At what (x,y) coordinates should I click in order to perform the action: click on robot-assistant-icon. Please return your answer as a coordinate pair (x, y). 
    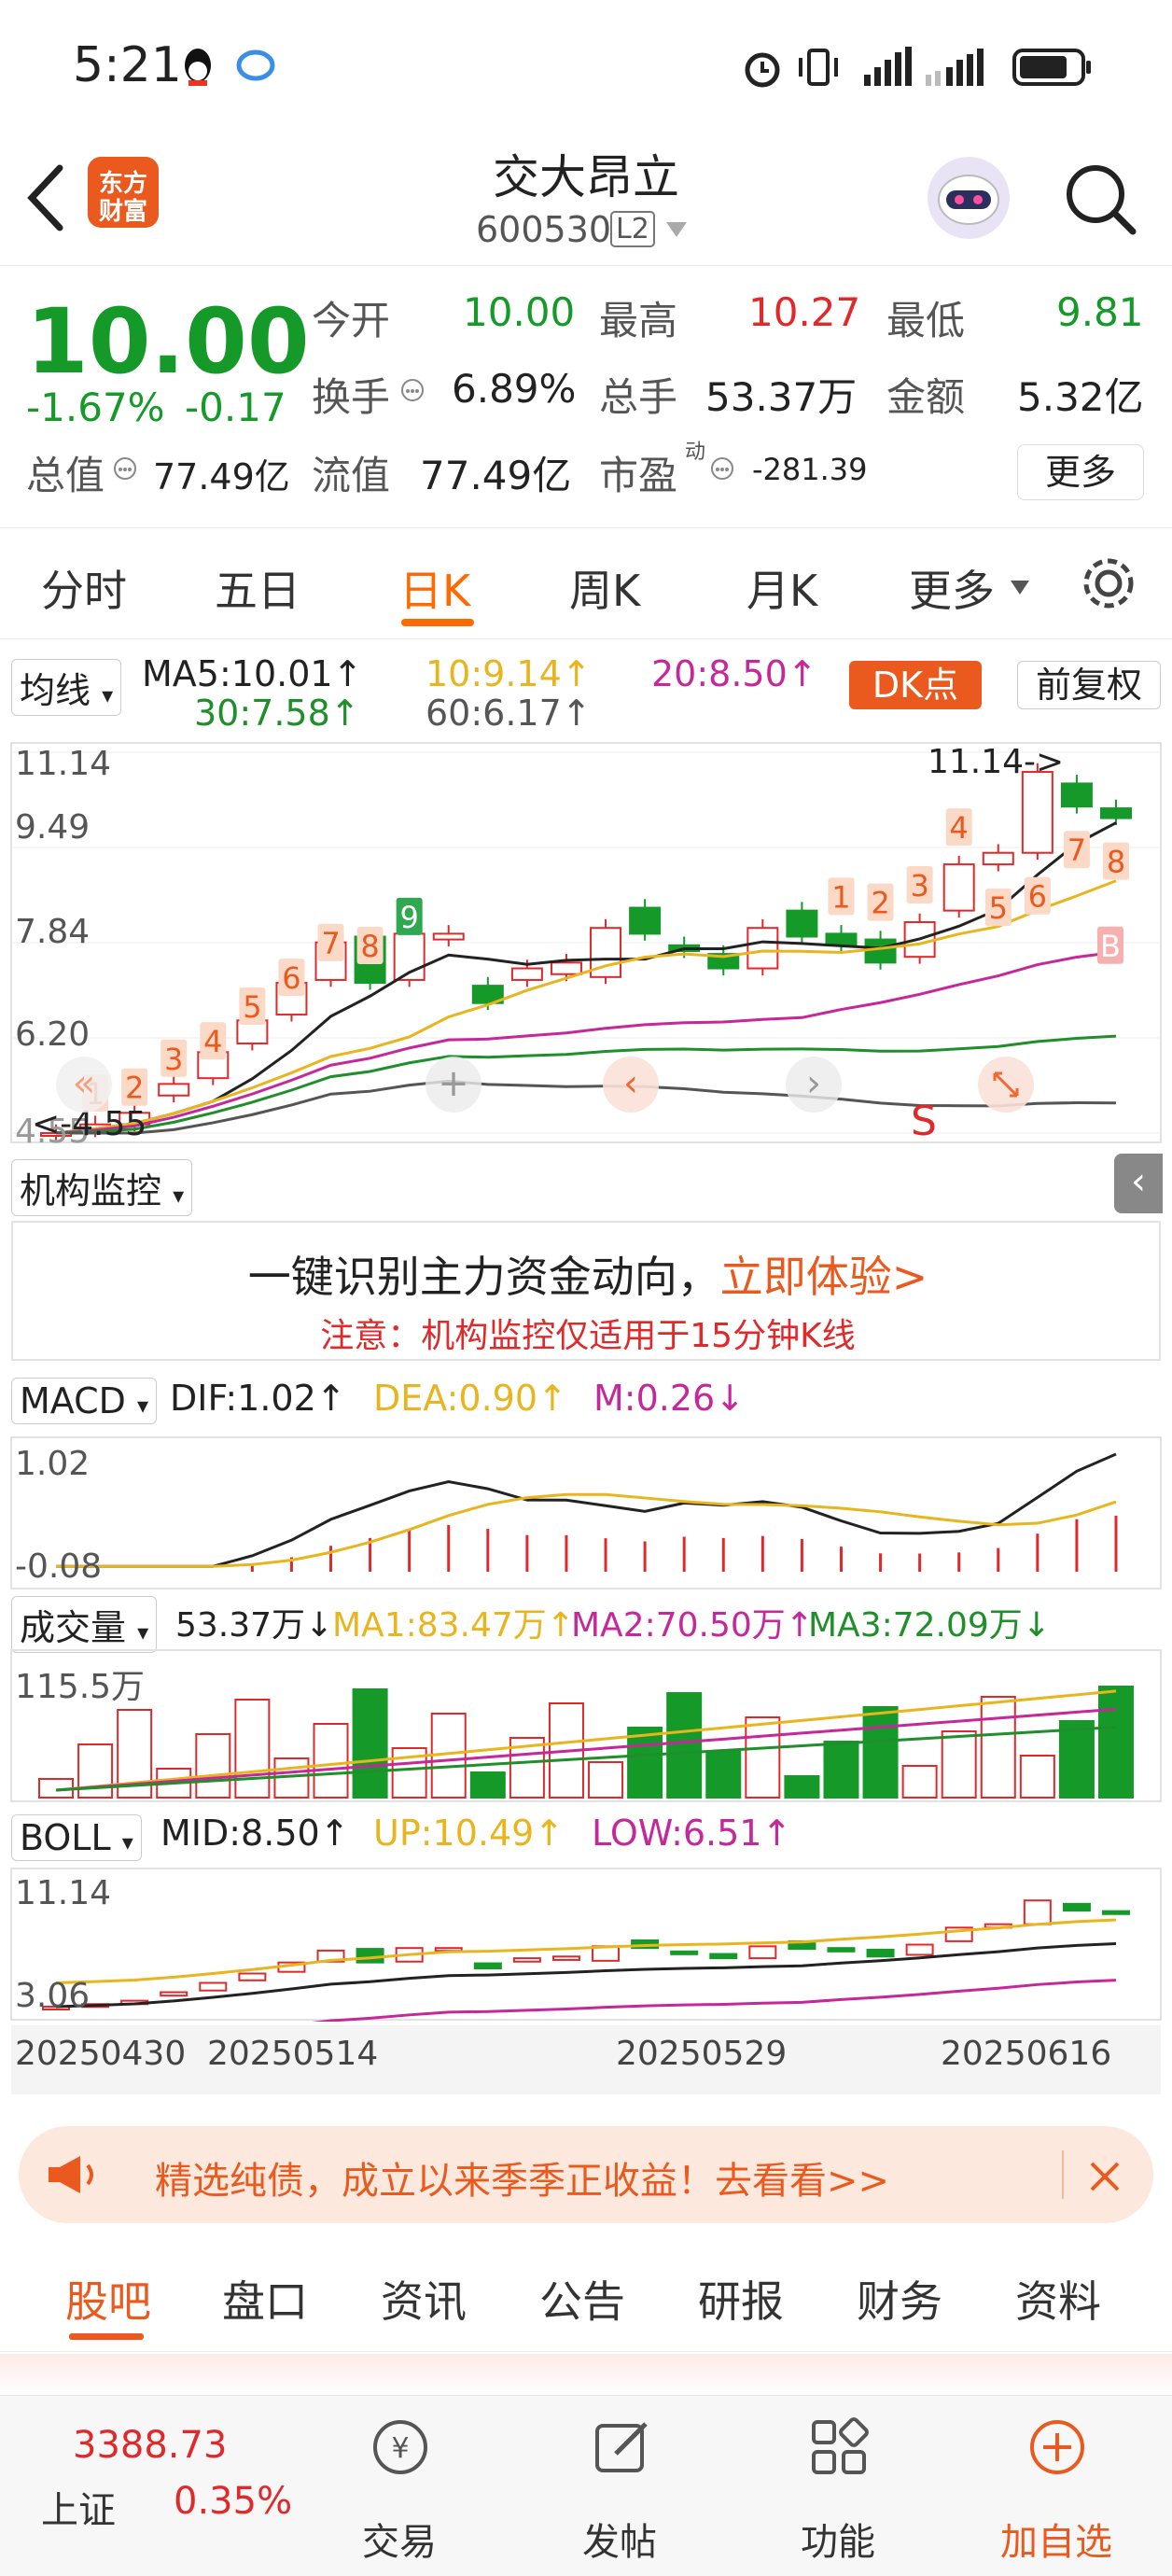
    Looking at the image, I should click on (968, 198).